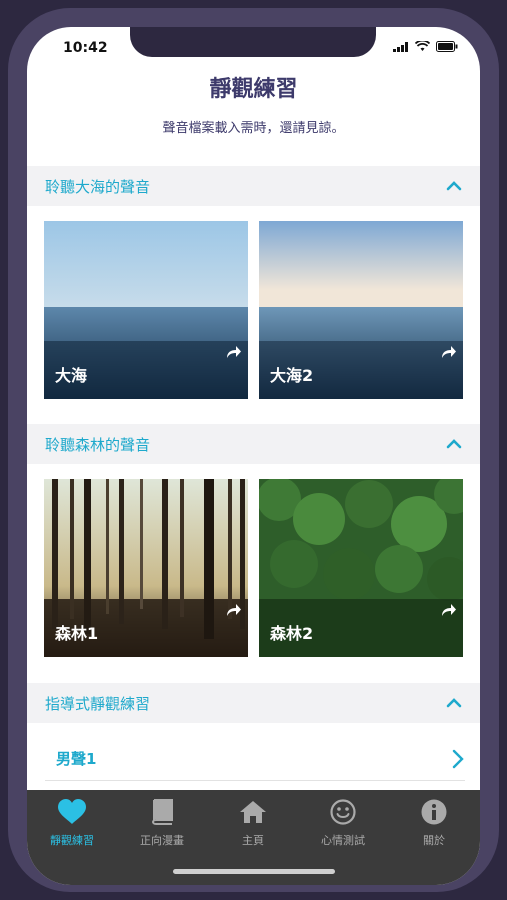 This screenshot has height=900, width=507. Describe the element at coordinates (146, 310) in the screenshot. I see `audio-card: 大海` at that location.